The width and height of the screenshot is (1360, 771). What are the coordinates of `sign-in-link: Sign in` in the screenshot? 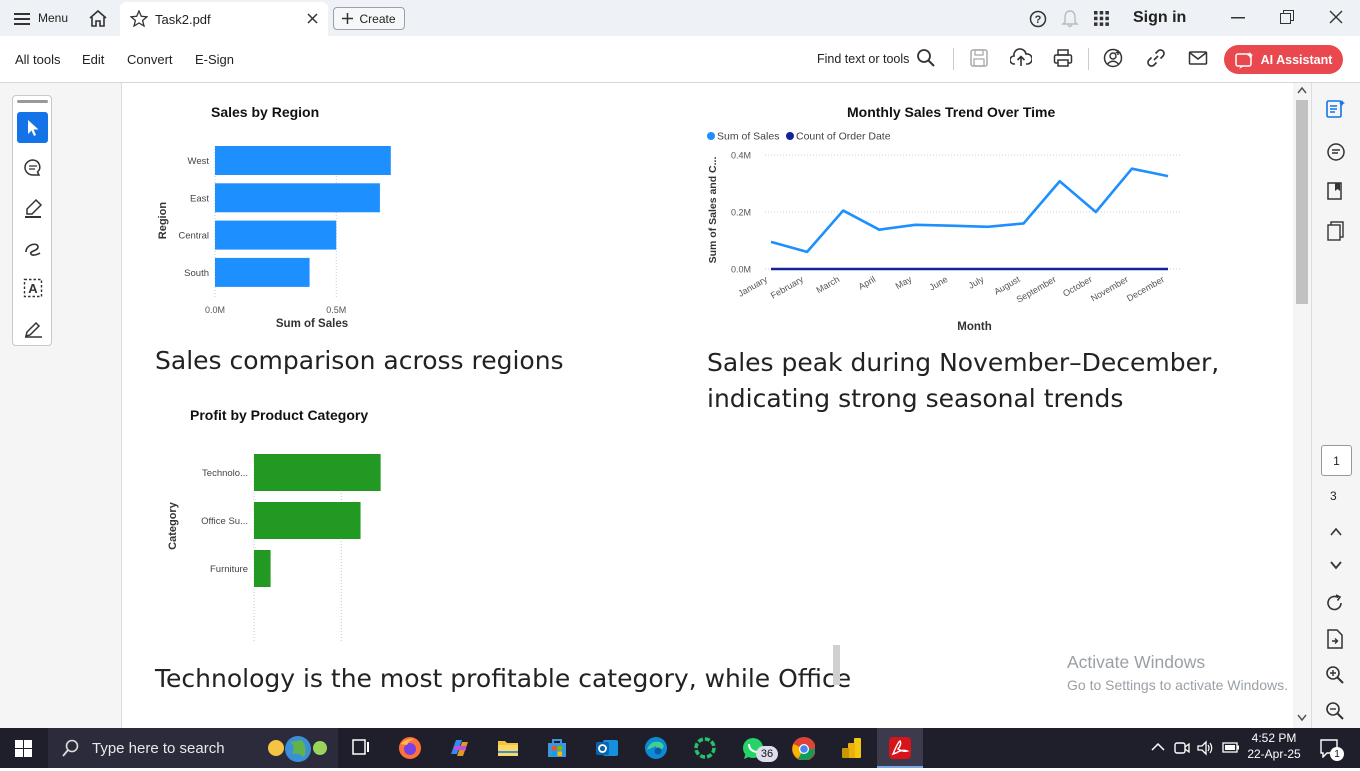 It's located at (1159, 18).